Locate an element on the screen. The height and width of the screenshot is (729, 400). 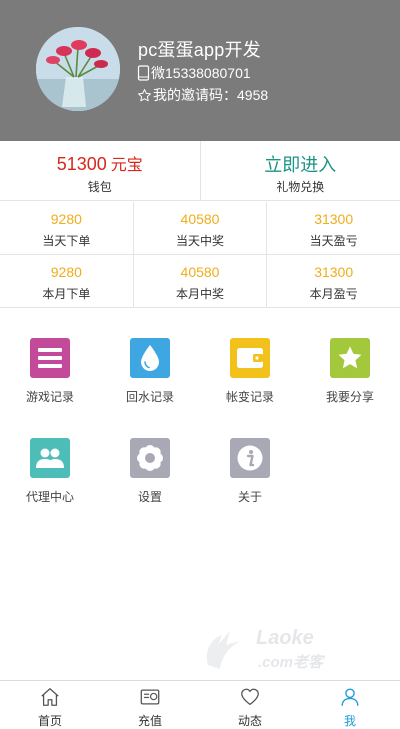
tab-label: 动态 is located at coordinates (249, 721).